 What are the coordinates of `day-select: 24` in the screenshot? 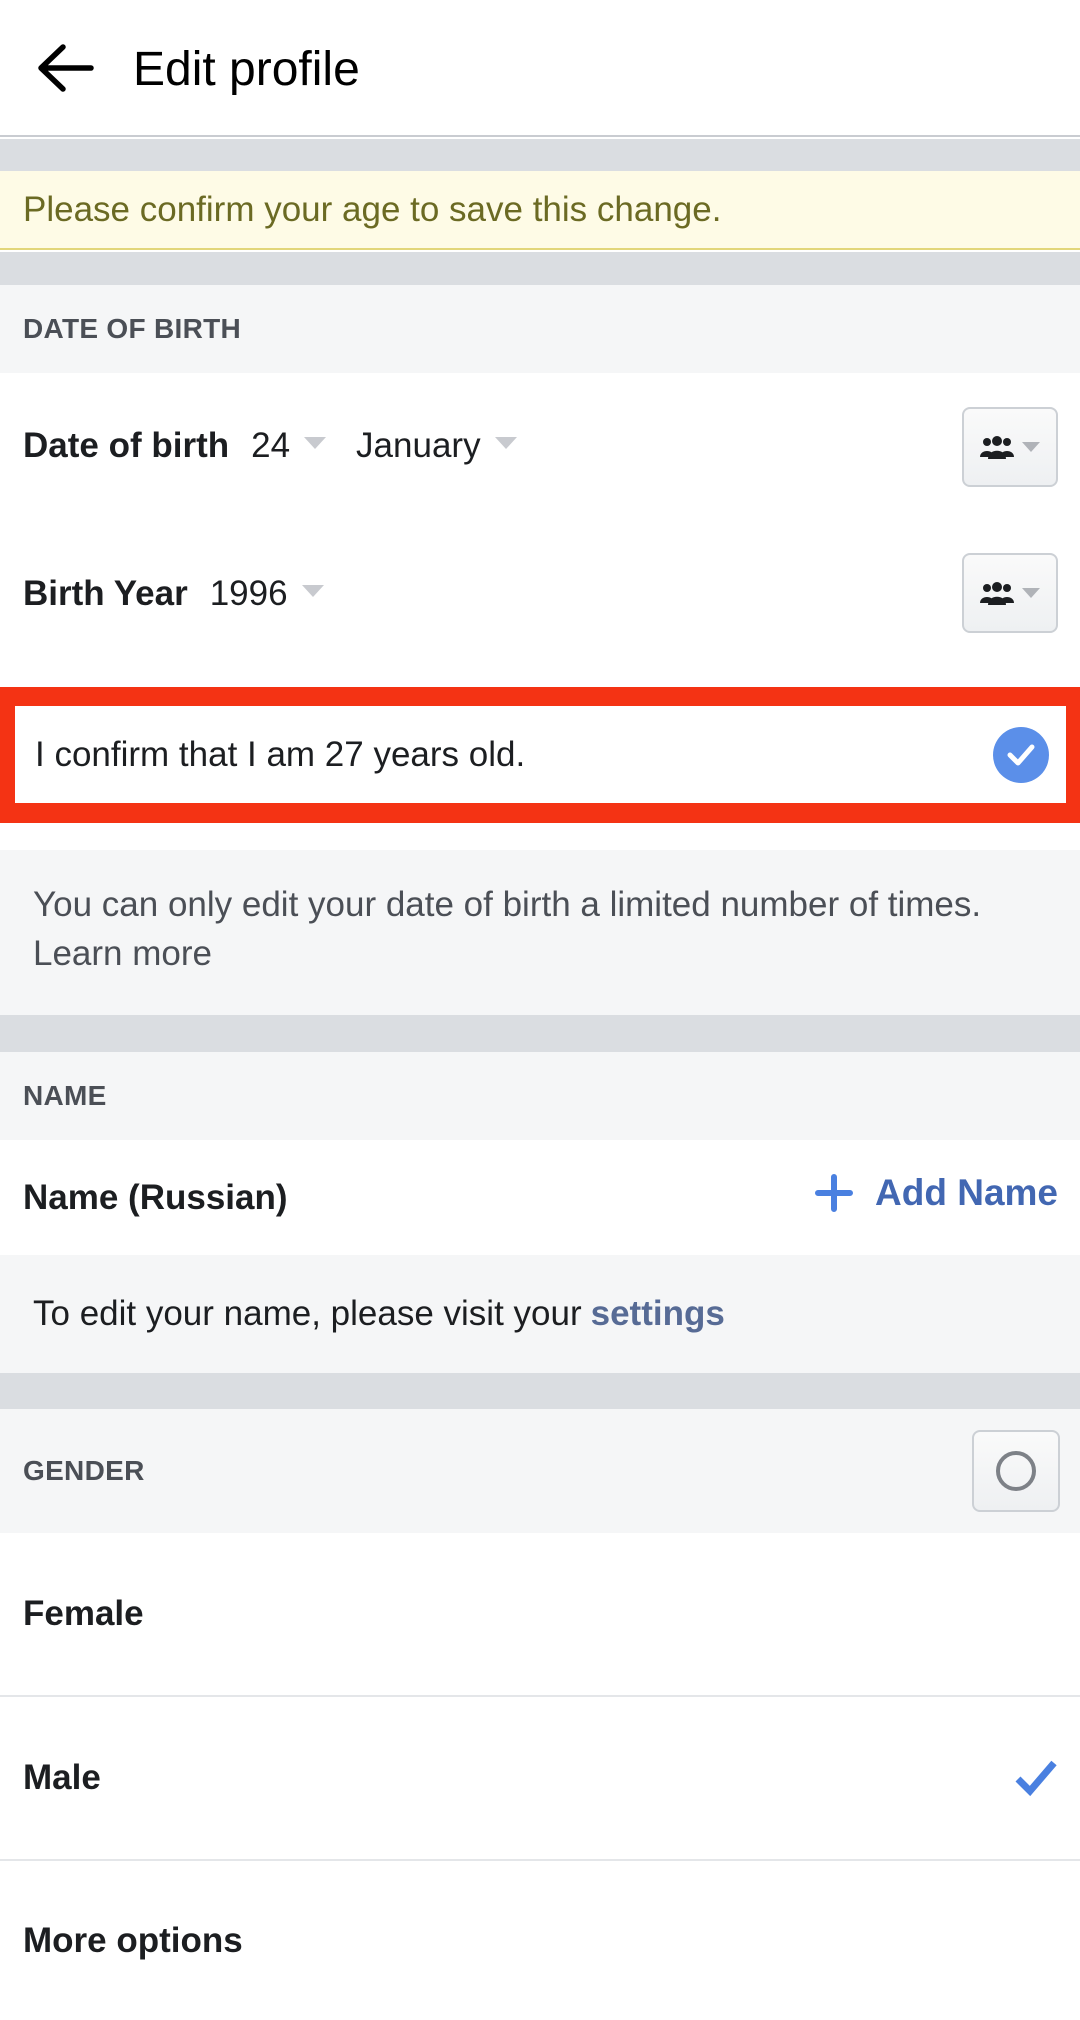 It's located at (278, 446).